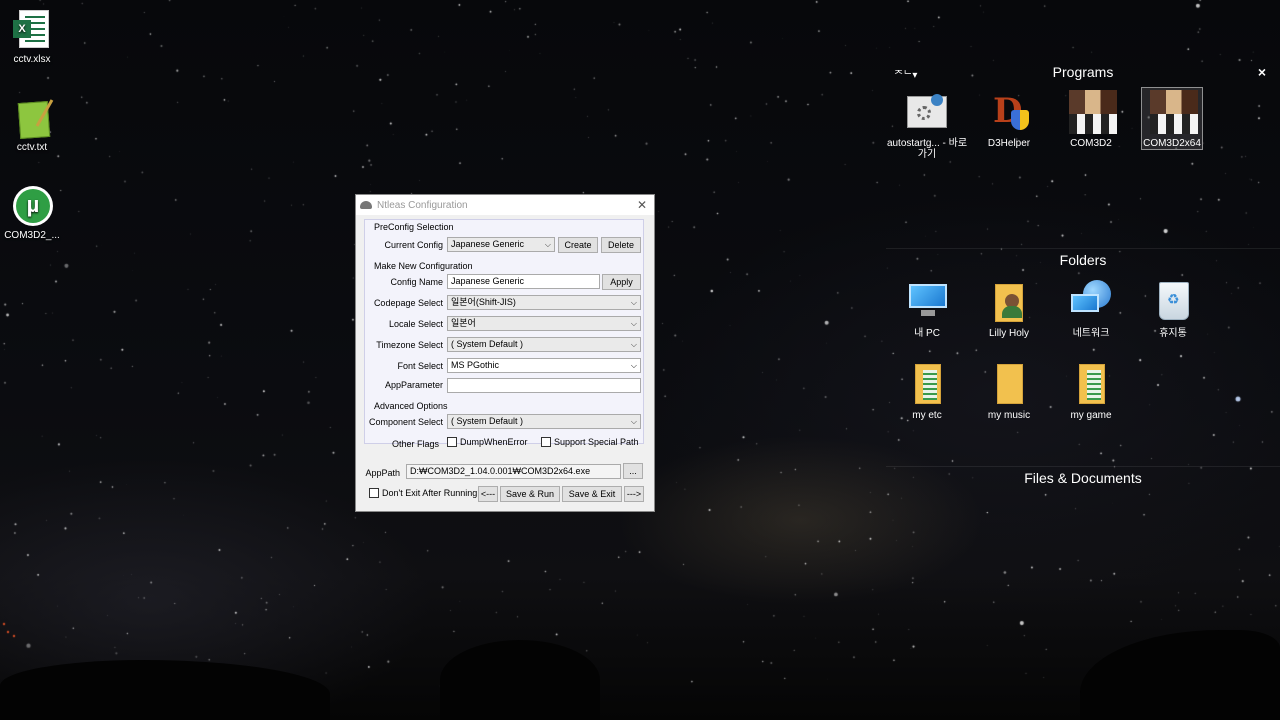 Image resolution: width=1280 pixels, height=720 pixels. I want to click on tile-label: Lilly Holy, so click(1008, 333).